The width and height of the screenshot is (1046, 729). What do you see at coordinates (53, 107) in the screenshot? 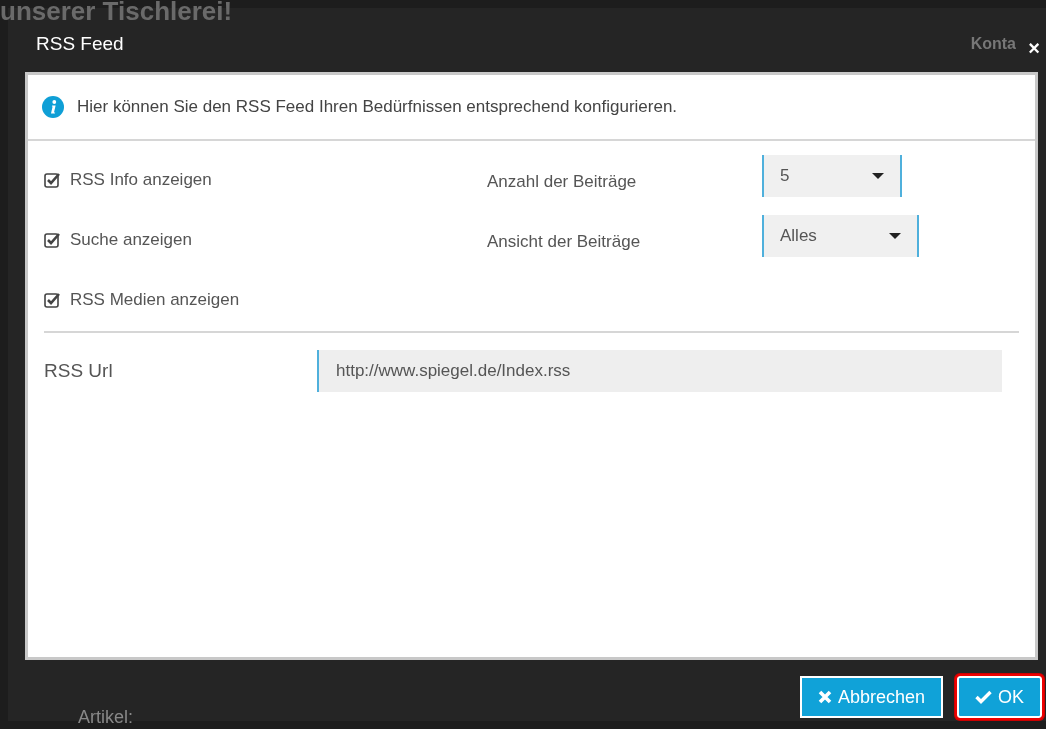
I see `info-icon` at bounding box center [53, 107].